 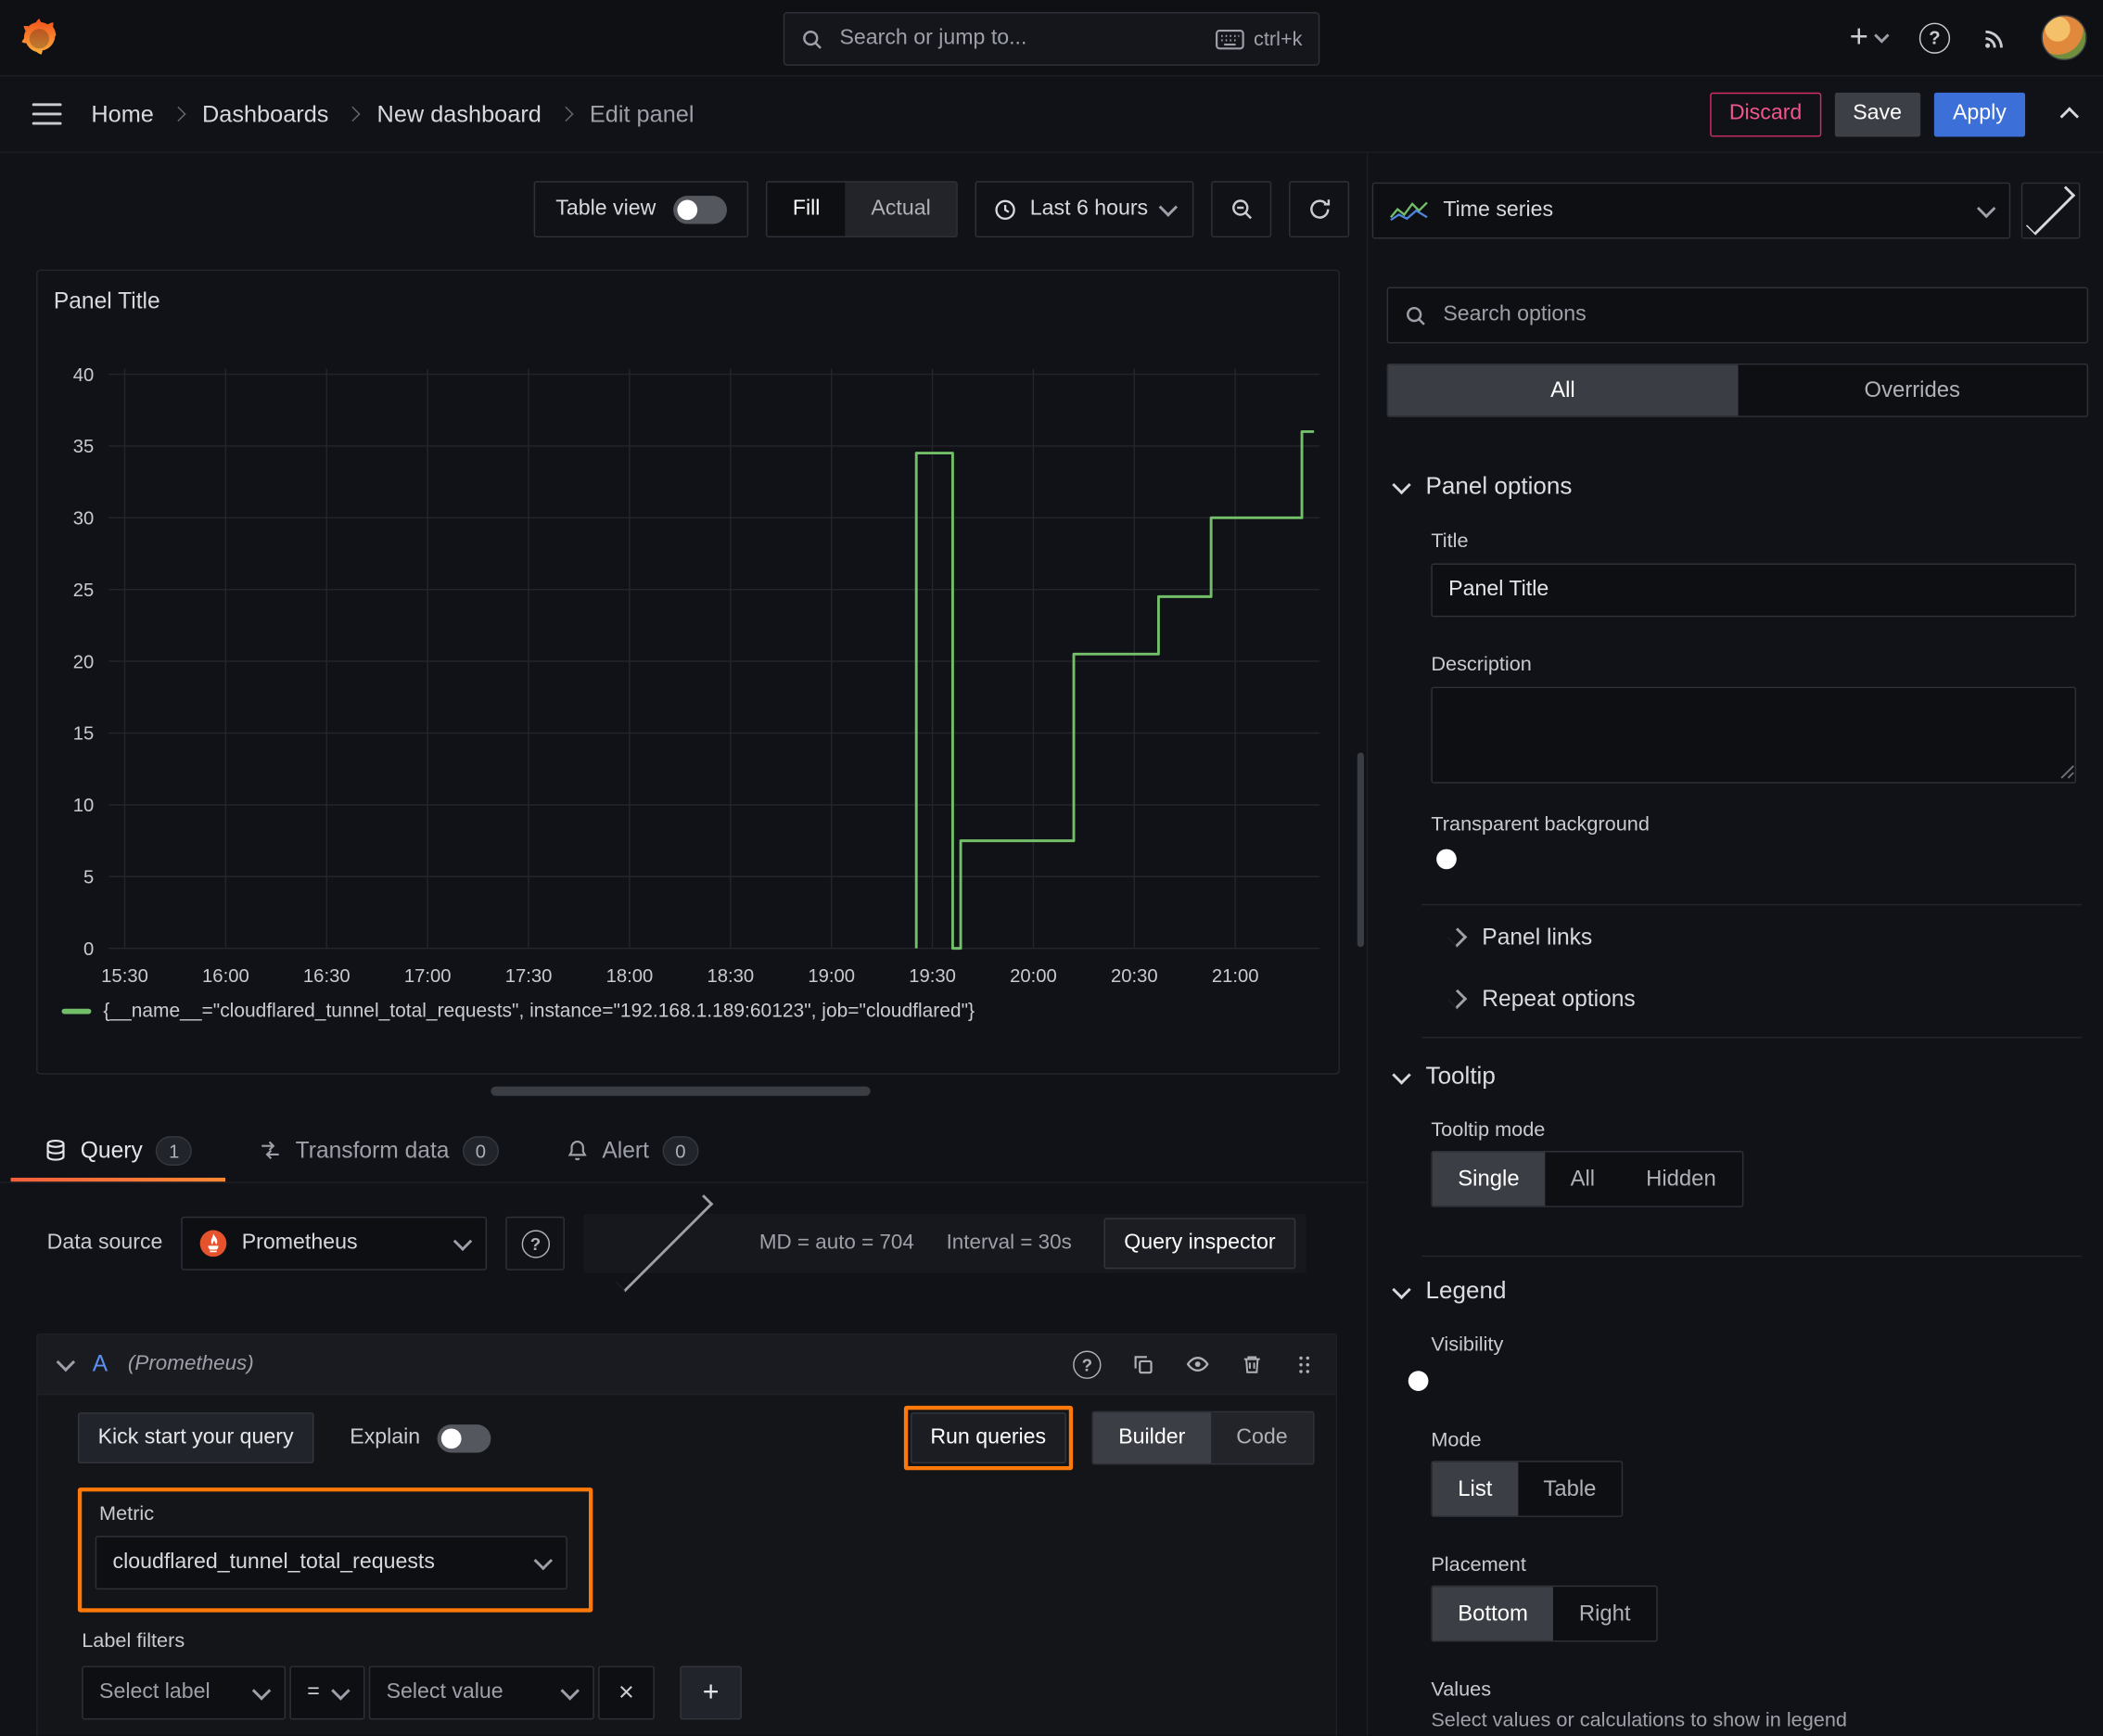 I want to click on divider, so click(x=1751, y=1038).